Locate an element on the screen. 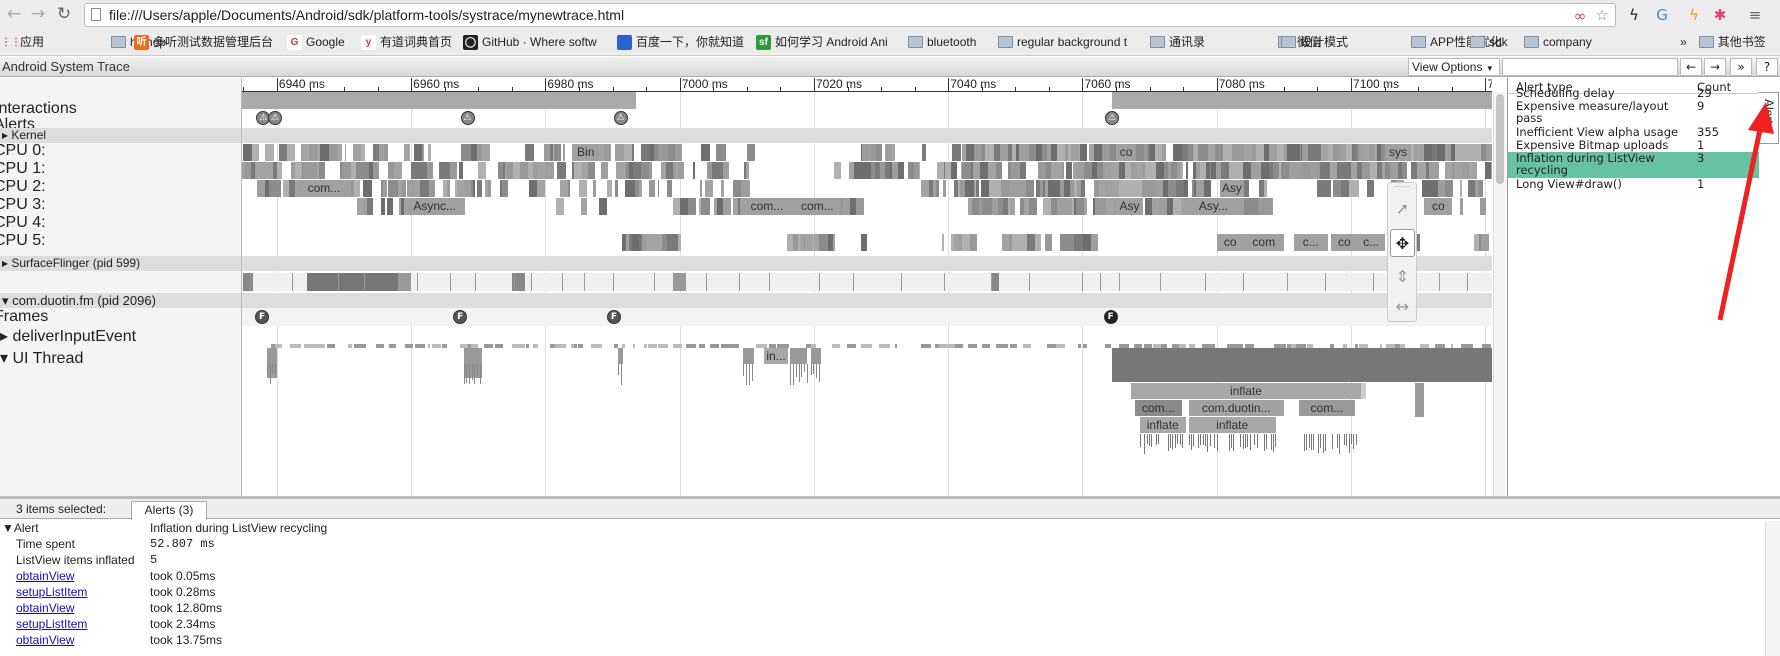 The width and height of the screenshot is (1780, 656). extension-star-icon: ✱ is located at coordinates (1720, 15).